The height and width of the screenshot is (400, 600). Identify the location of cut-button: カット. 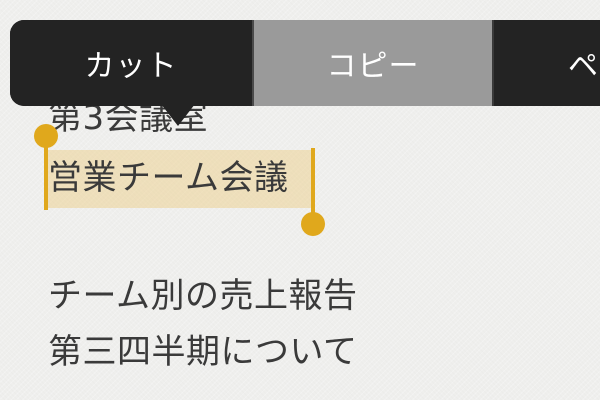
(132, 63).